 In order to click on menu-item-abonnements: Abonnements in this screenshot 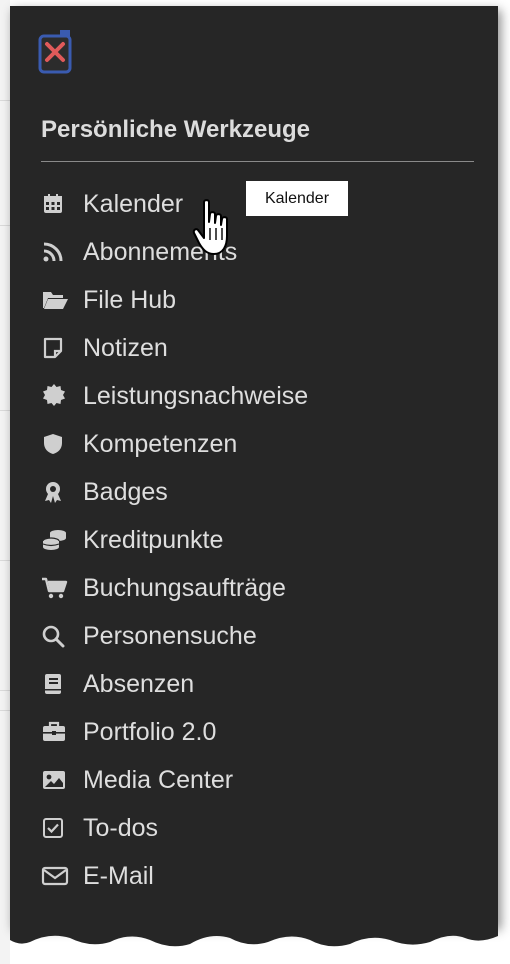, I will do `click(174, 252)`.